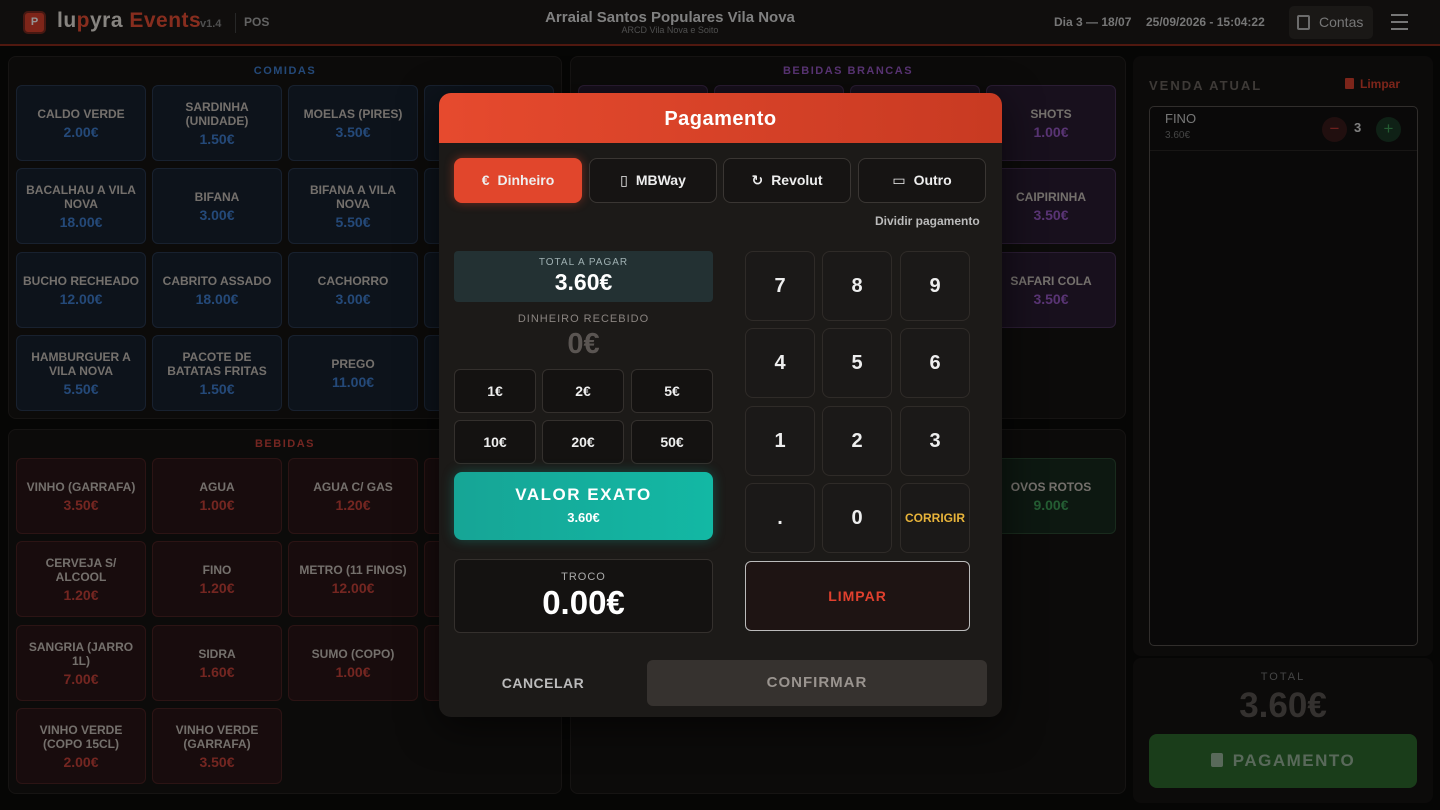  Describe the element at coordinates (857, 518) in the screenshot. I see `numpad-key-0: 0` at that location.